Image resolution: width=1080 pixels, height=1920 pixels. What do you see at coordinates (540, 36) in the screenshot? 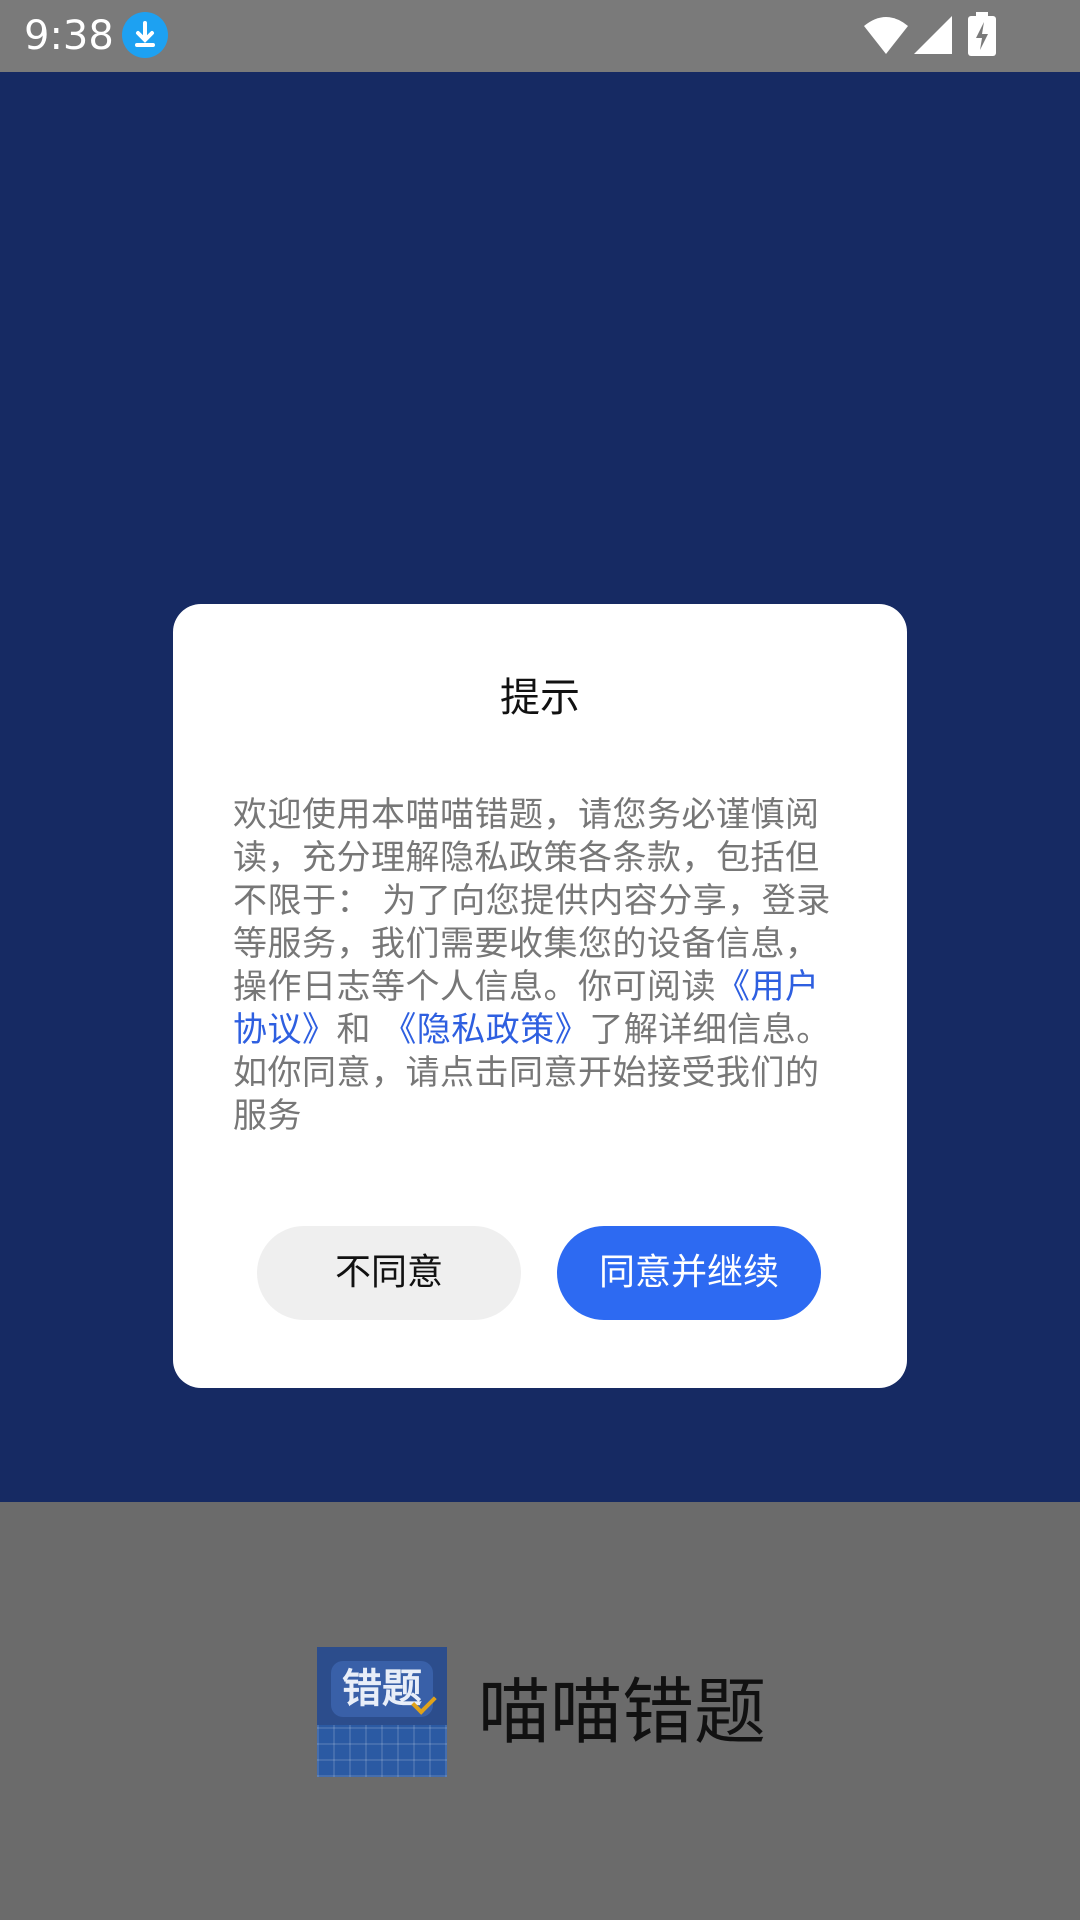
I see `status-bar: 9:38` at bounding box center [540, 36].